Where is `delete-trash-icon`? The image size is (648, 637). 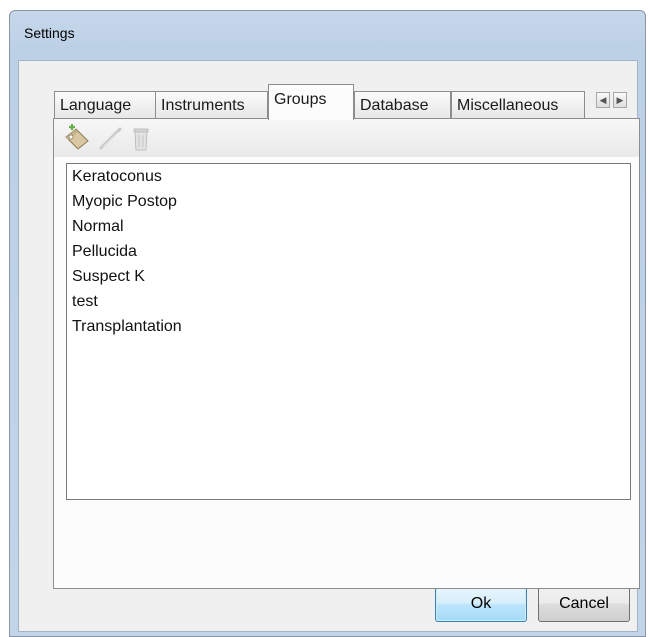
delete-trash-icon is located at coordinates (141, 138).